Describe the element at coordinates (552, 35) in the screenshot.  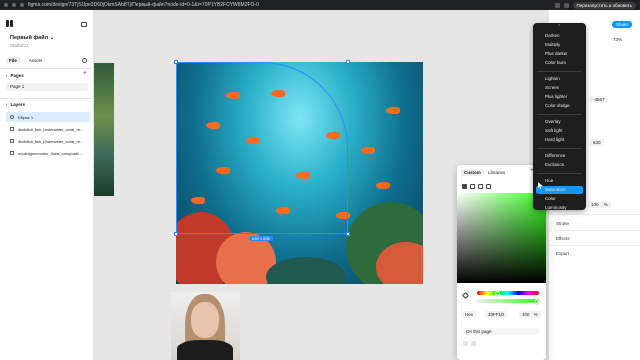
I see `blend-mode-item: Darken` at that location.